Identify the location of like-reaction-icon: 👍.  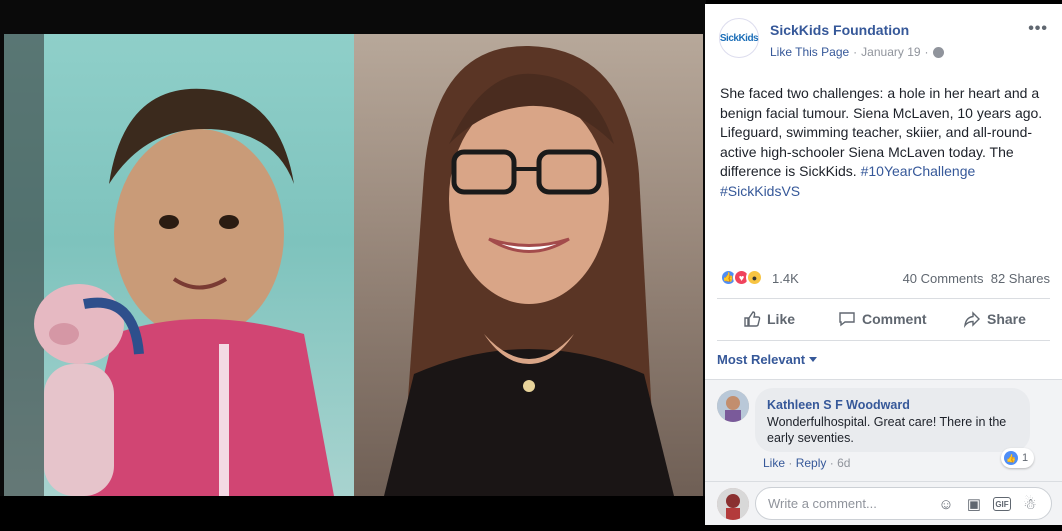
(1011, 458).